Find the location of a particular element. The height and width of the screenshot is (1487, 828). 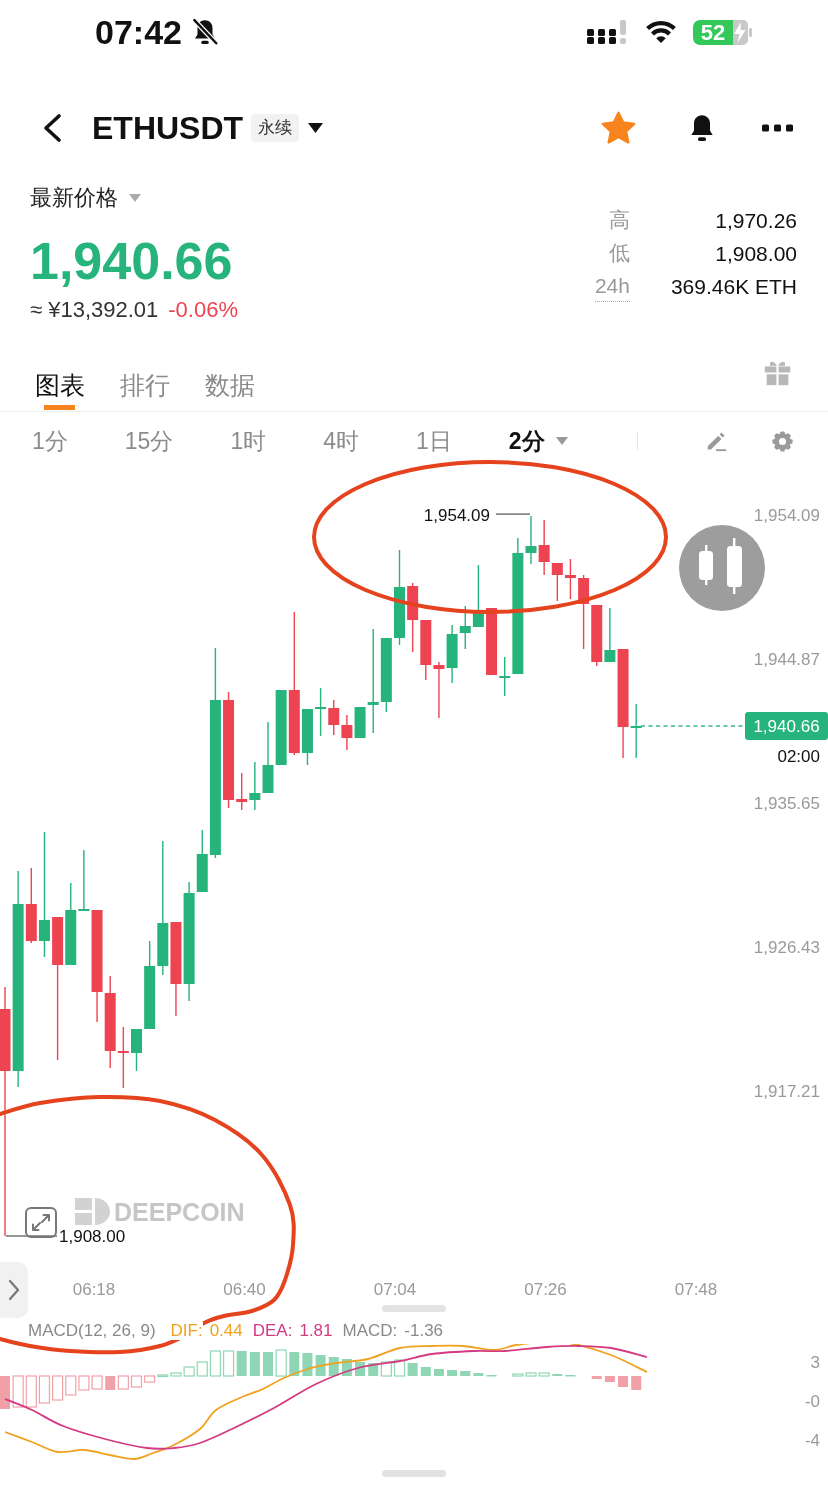

indicator-axis-label: -0 is located at coordinates (812, 1401).